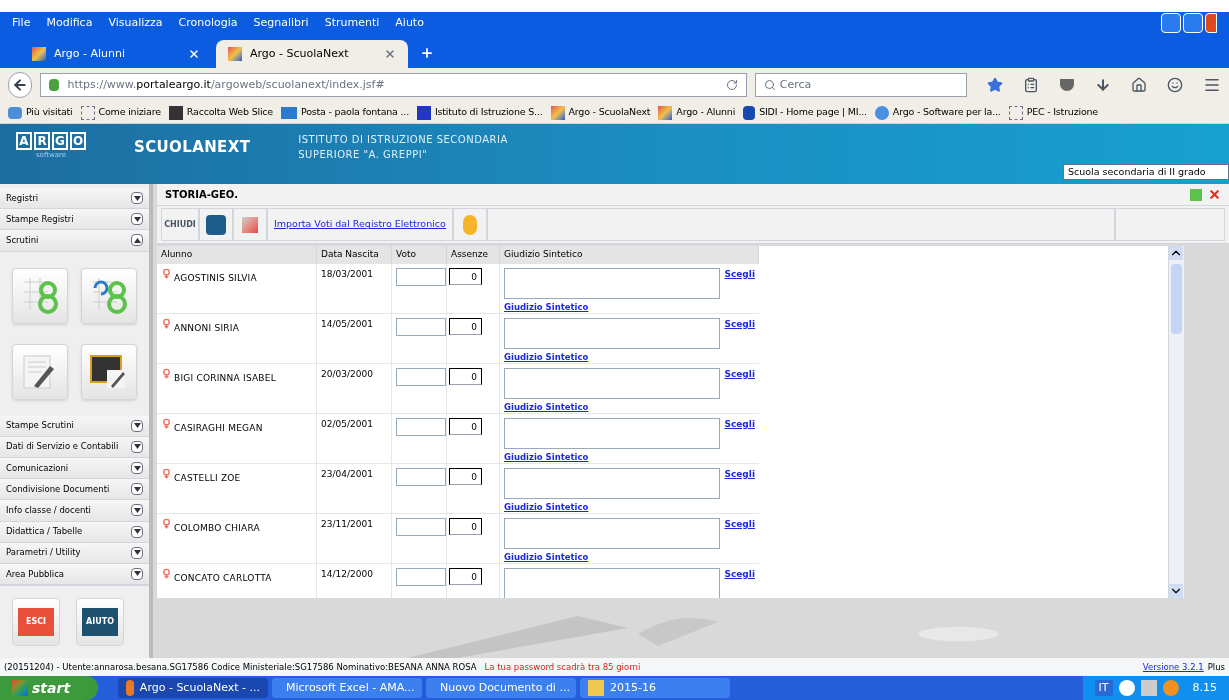 Image resolution: width=1229 pixels, height=700 pixels. What do you see at coordinates (69, 23) in the screenshot?
I see `menu-item: Modifica` at bounding box center [69, 23].